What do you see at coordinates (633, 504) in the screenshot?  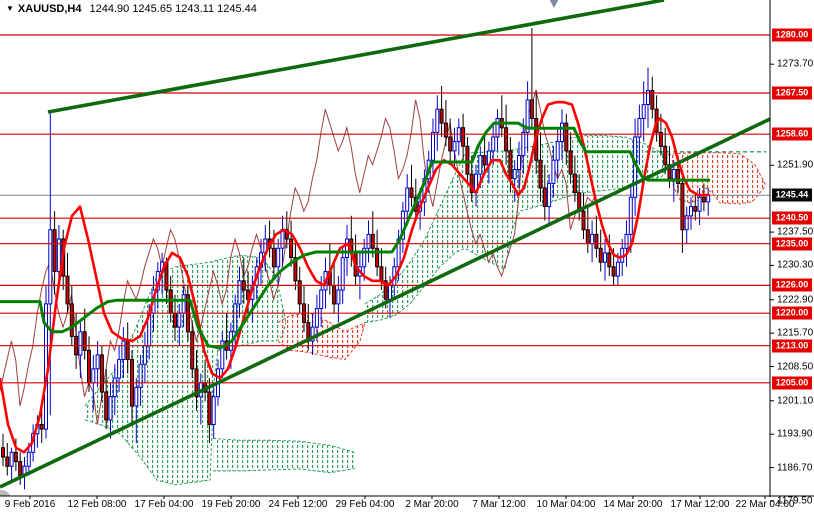 I see `time-tick-label: 14 Mar 20:00` at bounding box center [633, 504].